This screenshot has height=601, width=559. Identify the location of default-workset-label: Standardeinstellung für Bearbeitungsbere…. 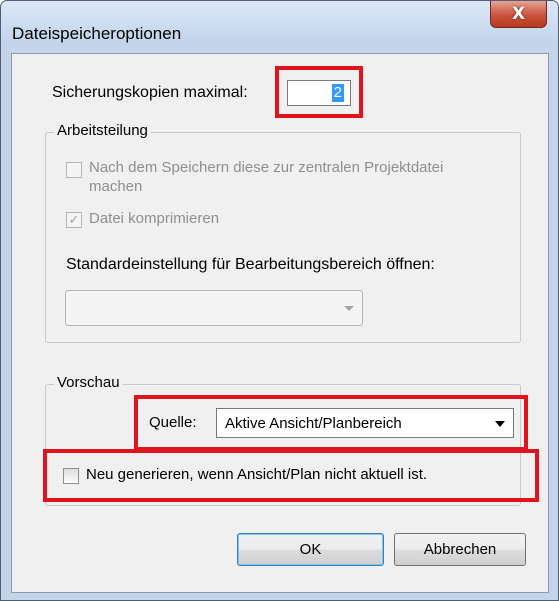
(250, 264).